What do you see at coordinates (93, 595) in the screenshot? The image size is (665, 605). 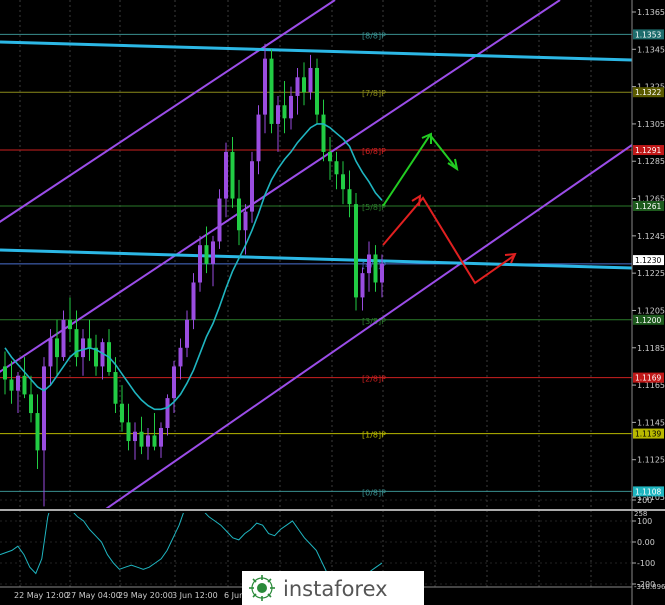 I see `time-axis-label-1: 27 May 04:00` at bounding box center [93, 595].